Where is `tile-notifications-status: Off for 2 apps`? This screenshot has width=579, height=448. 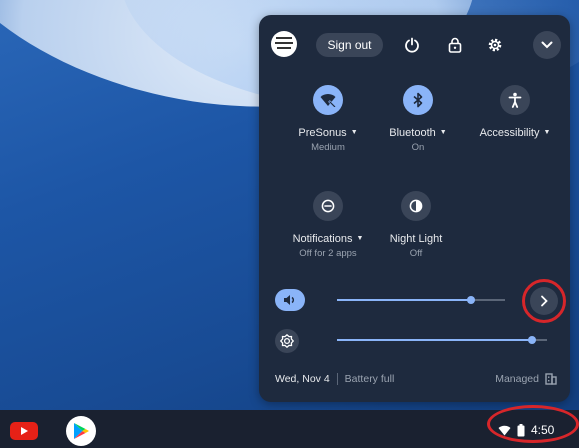
tile-notifications-status: Off for 2 apps is located at coordinates (328, 253).